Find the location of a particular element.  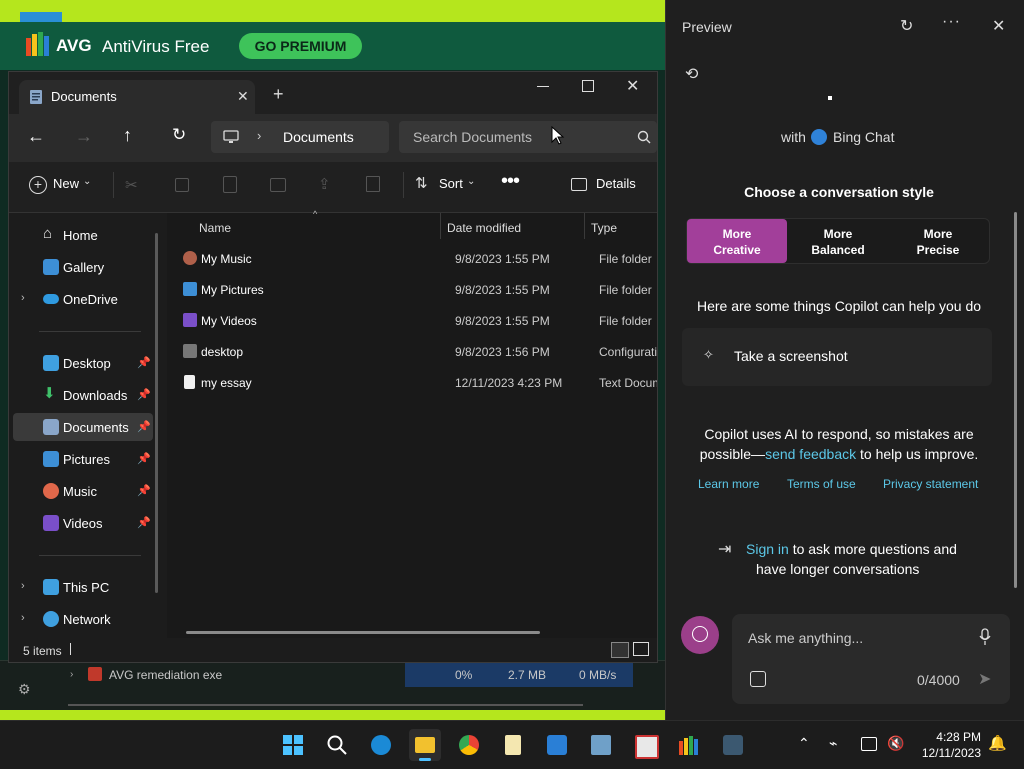

sort-button: Sort is located at coordinates (451, 183).